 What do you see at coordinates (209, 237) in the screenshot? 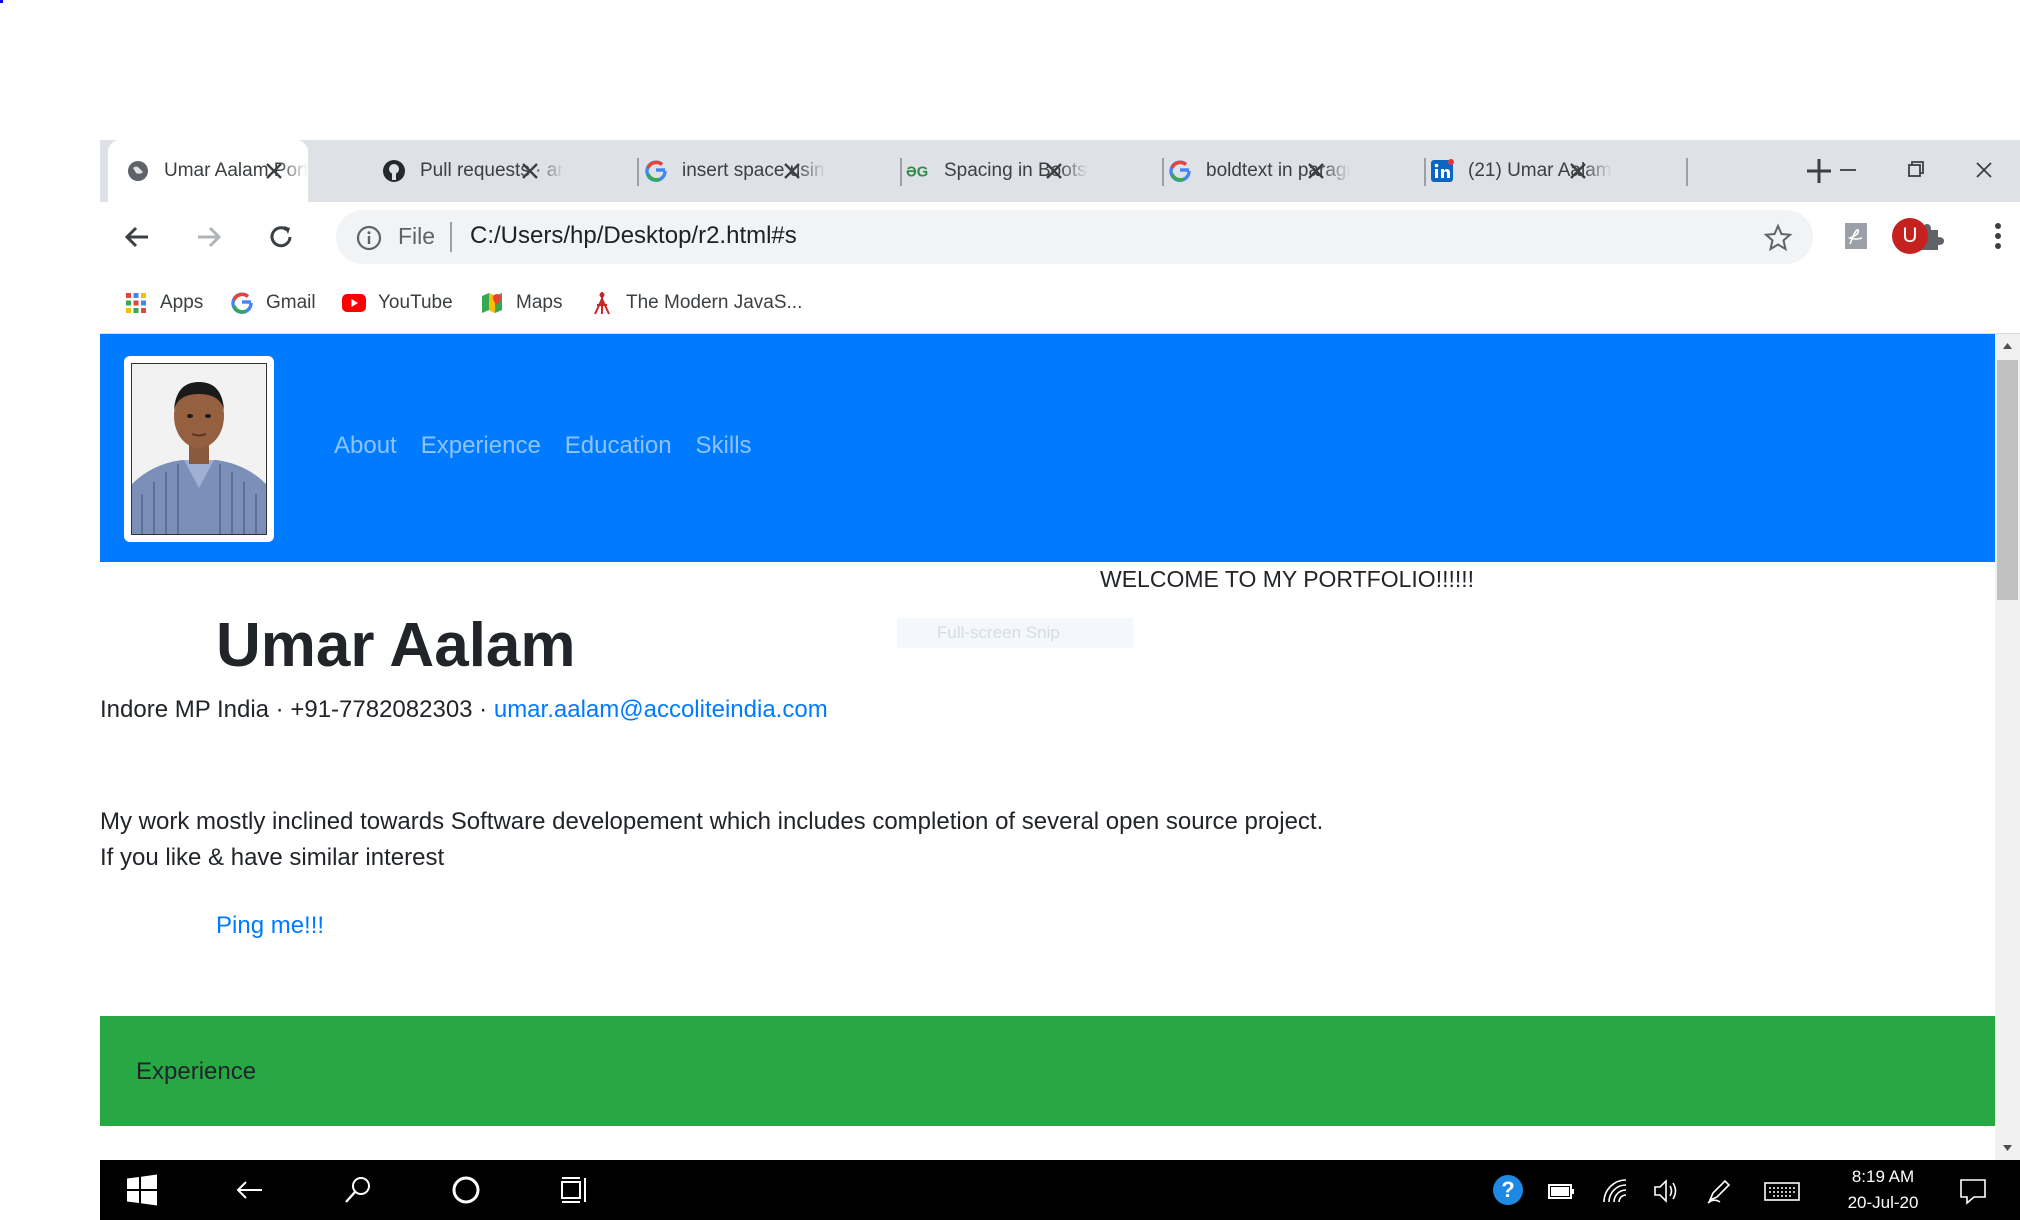
I see `forward-arrow-icon` at bounding box center [209, 237].